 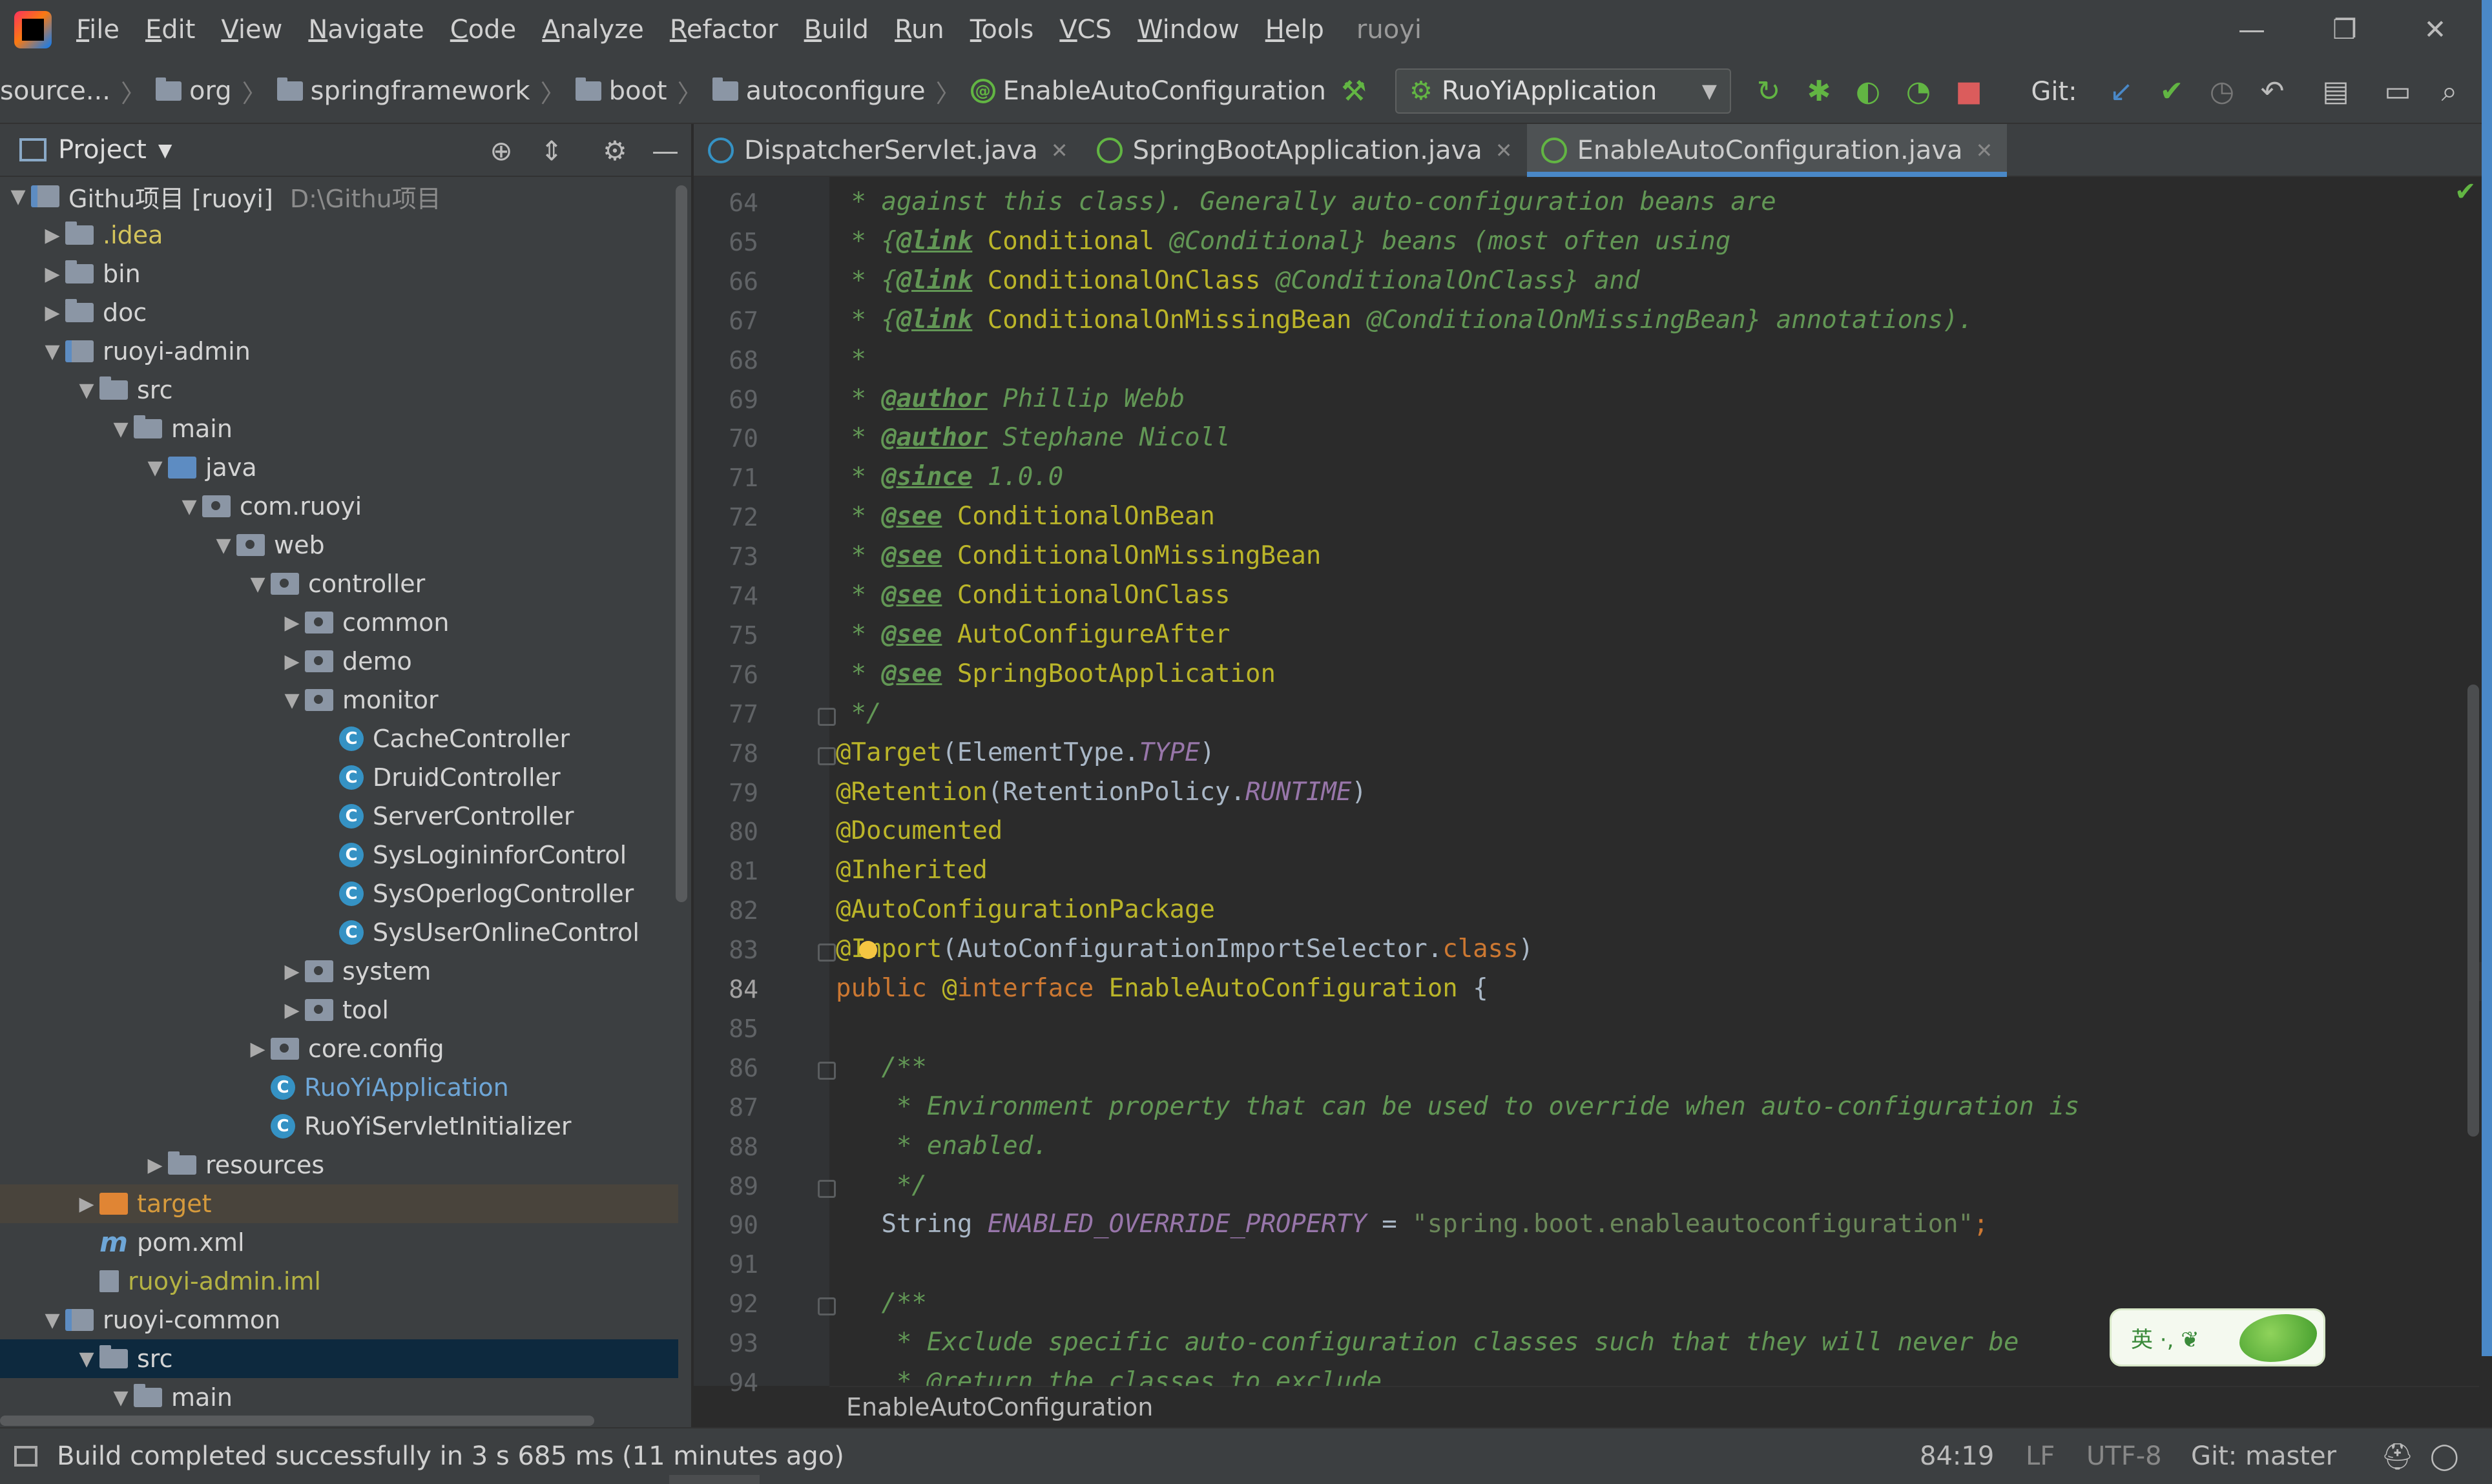 I want to click on tree-item: ▼ java, so click(x=339, y=467).